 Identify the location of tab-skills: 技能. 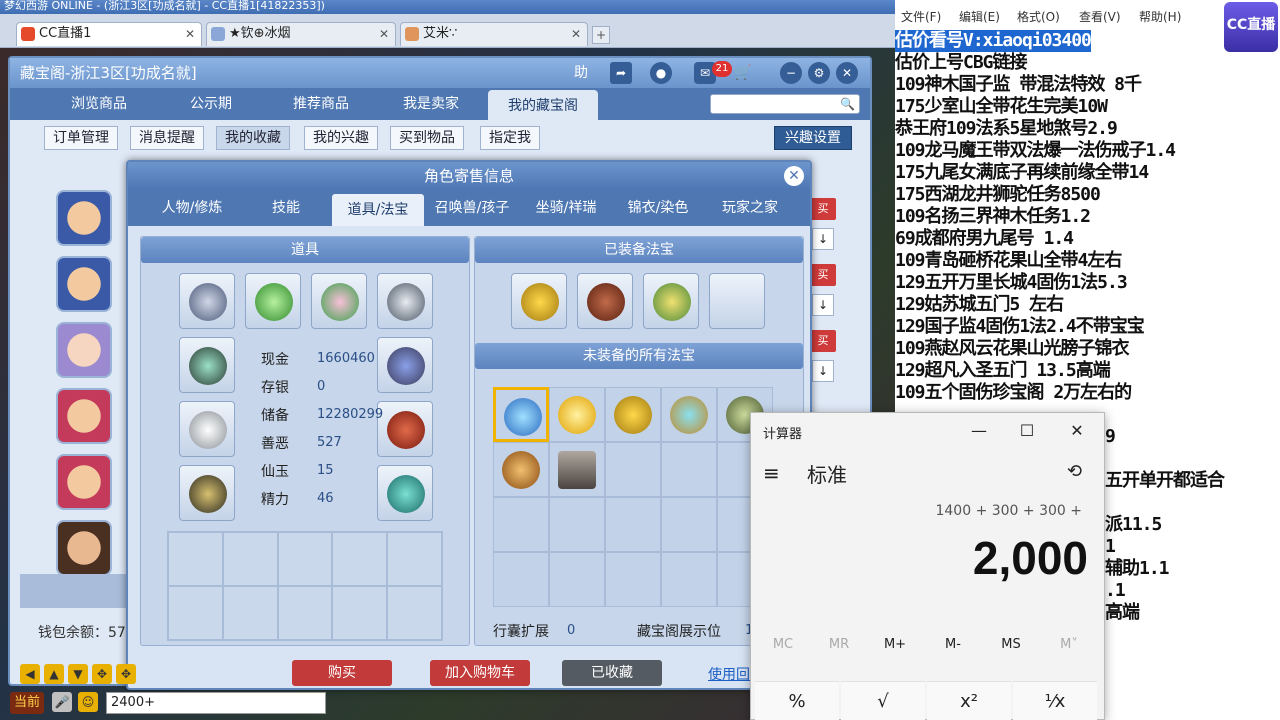
(286, 208).